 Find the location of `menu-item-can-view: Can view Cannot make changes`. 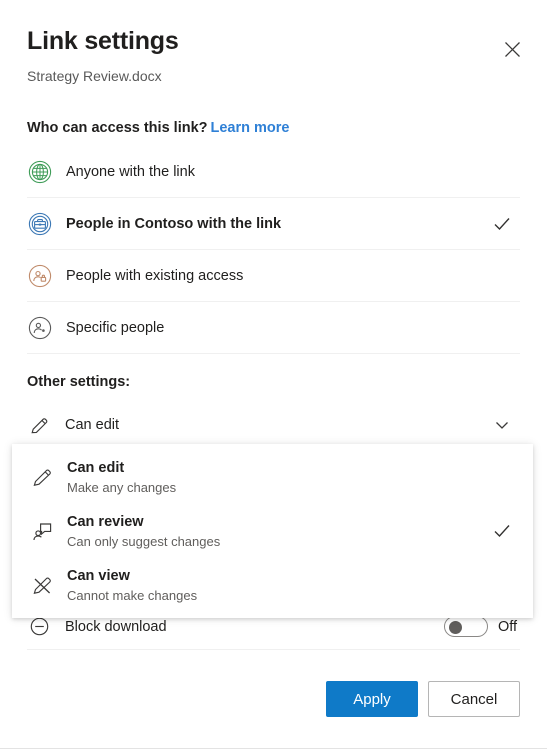

menu-item-can-view: Can view Cannot make changes is located at coordinates (272, 585).